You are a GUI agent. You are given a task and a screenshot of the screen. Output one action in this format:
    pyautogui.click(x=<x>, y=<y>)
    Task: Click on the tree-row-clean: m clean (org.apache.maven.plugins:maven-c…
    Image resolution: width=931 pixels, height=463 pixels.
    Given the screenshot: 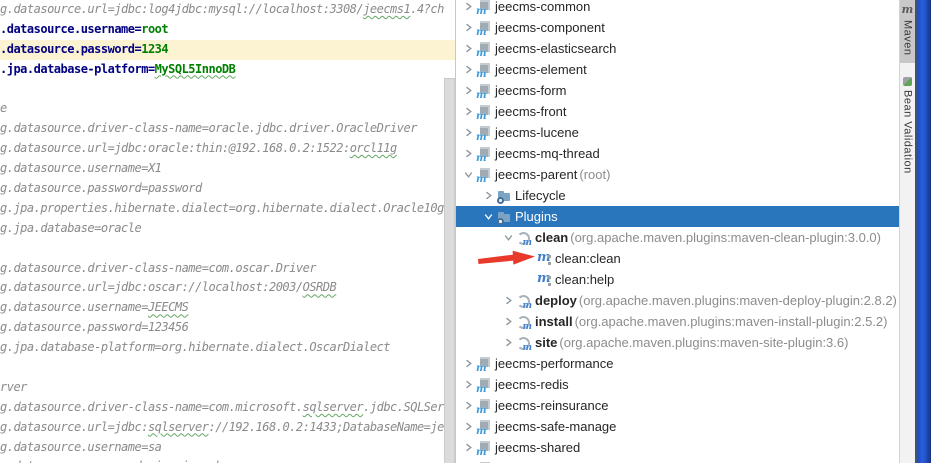 What is the action you would take?
    pyautogui.click(x=677, y=237)
    